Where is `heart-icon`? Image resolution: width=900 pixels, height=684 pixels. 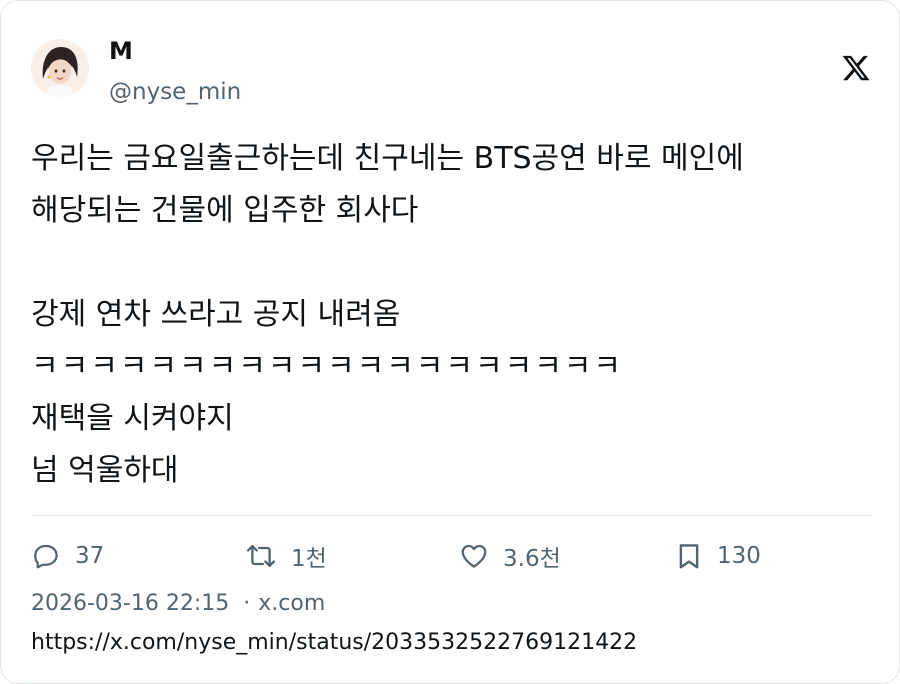 heart-icon is located at coordinates (474, 556).